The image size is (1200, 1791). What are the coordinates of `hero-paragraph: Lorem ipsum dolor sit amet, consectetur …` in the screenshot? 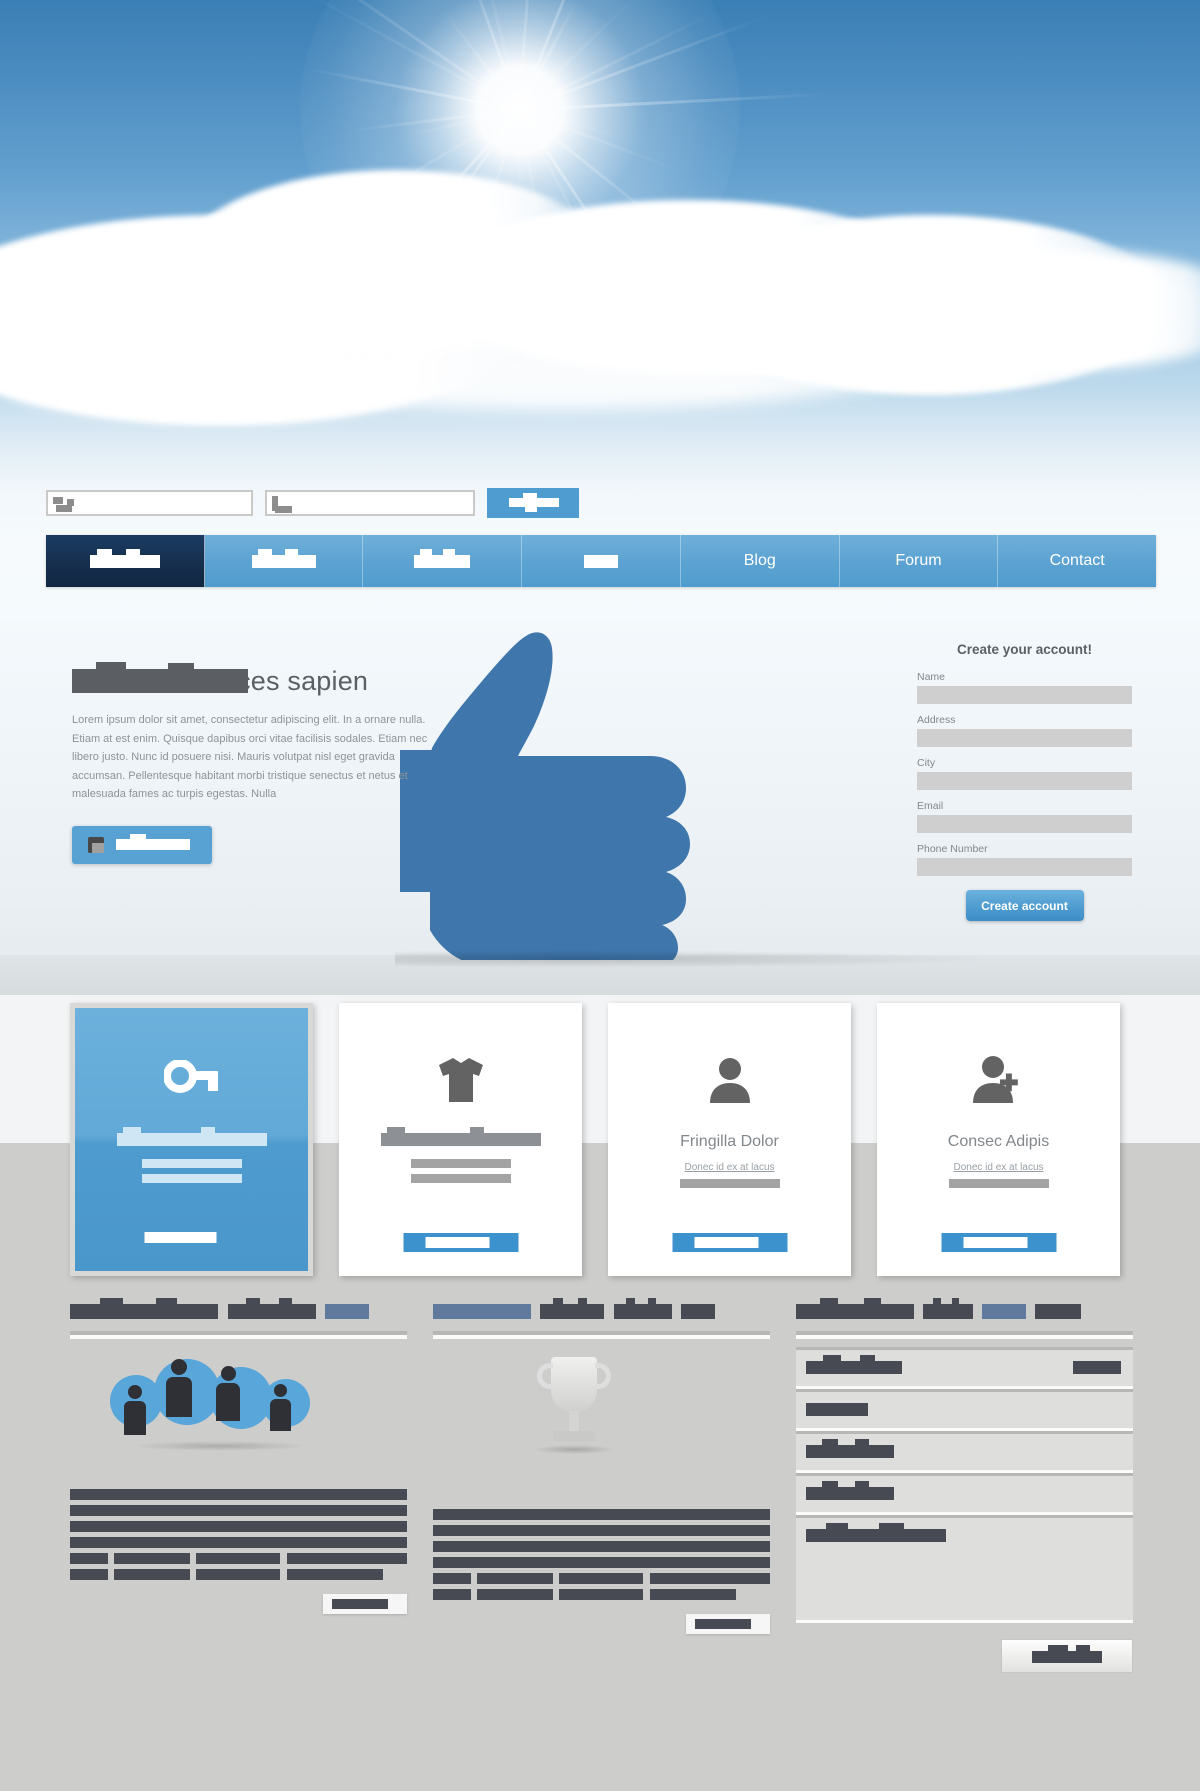 It's located at (250, 757).